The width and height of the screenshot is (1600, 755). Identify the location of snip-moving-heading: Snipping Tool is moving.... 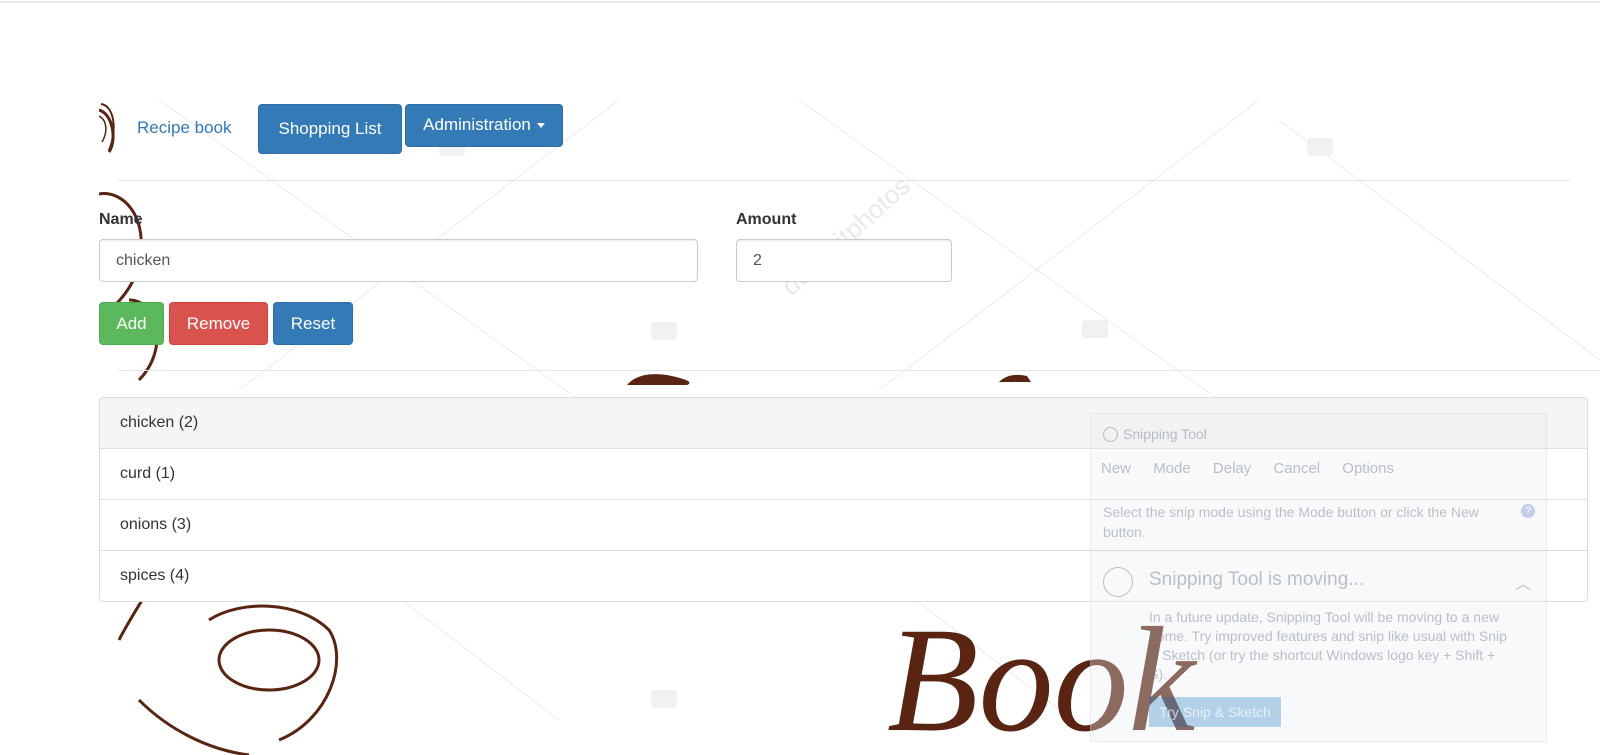
(1257, 579).